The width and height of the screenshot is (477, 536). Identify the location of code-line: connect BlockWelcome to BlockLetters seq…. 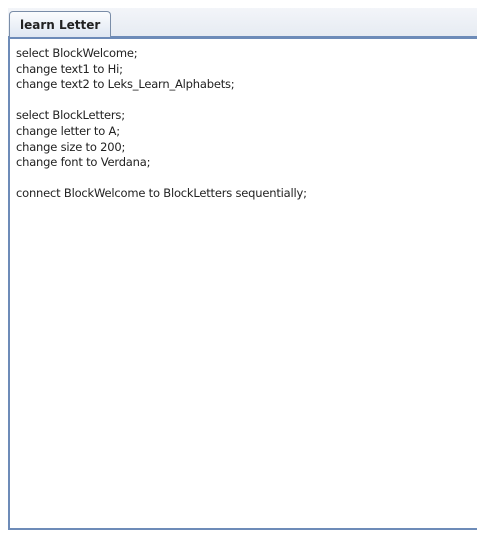
(161, 193).